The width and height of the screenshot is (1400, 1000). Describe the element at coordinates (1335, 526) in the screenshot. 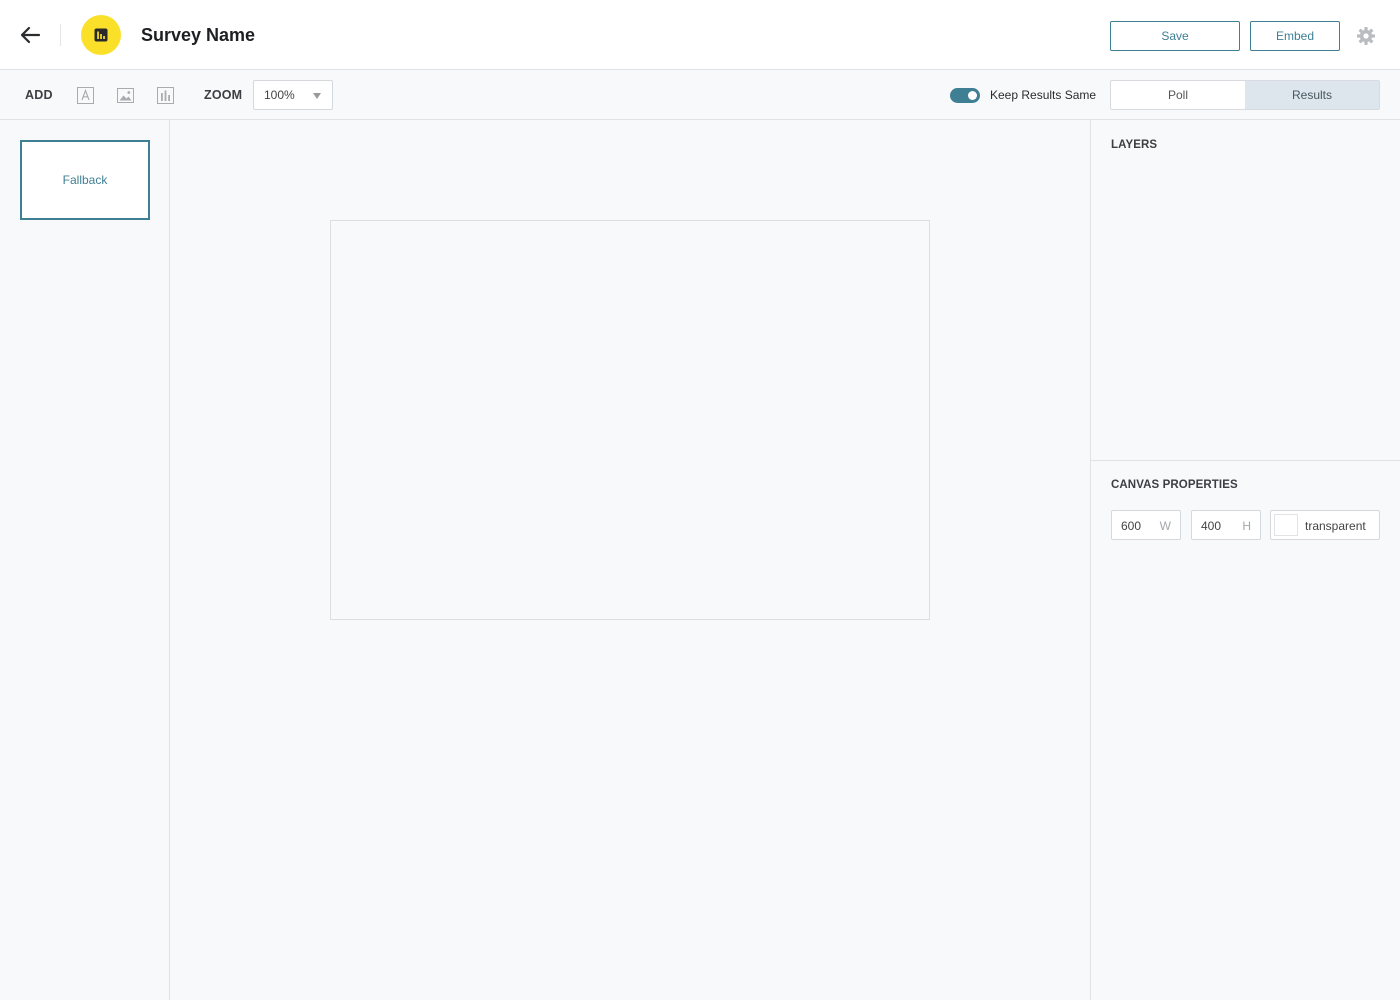

I see `canvas-background-value: transparent` at that location.